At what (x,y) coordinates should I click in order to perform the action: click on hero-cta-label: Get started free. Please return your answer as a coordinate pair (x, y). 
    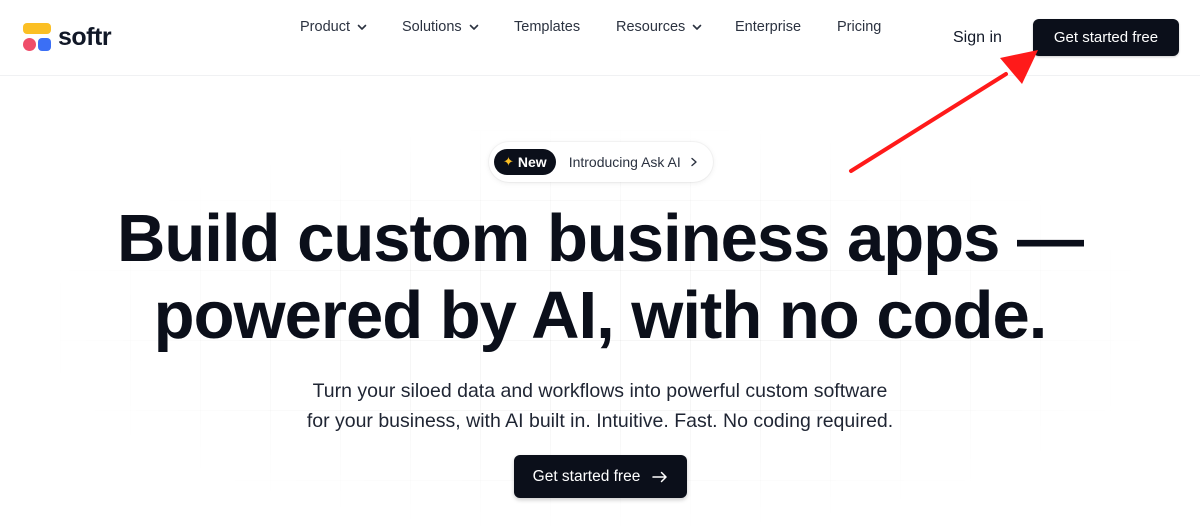
    Looking at the image, I should click on (586, 476).